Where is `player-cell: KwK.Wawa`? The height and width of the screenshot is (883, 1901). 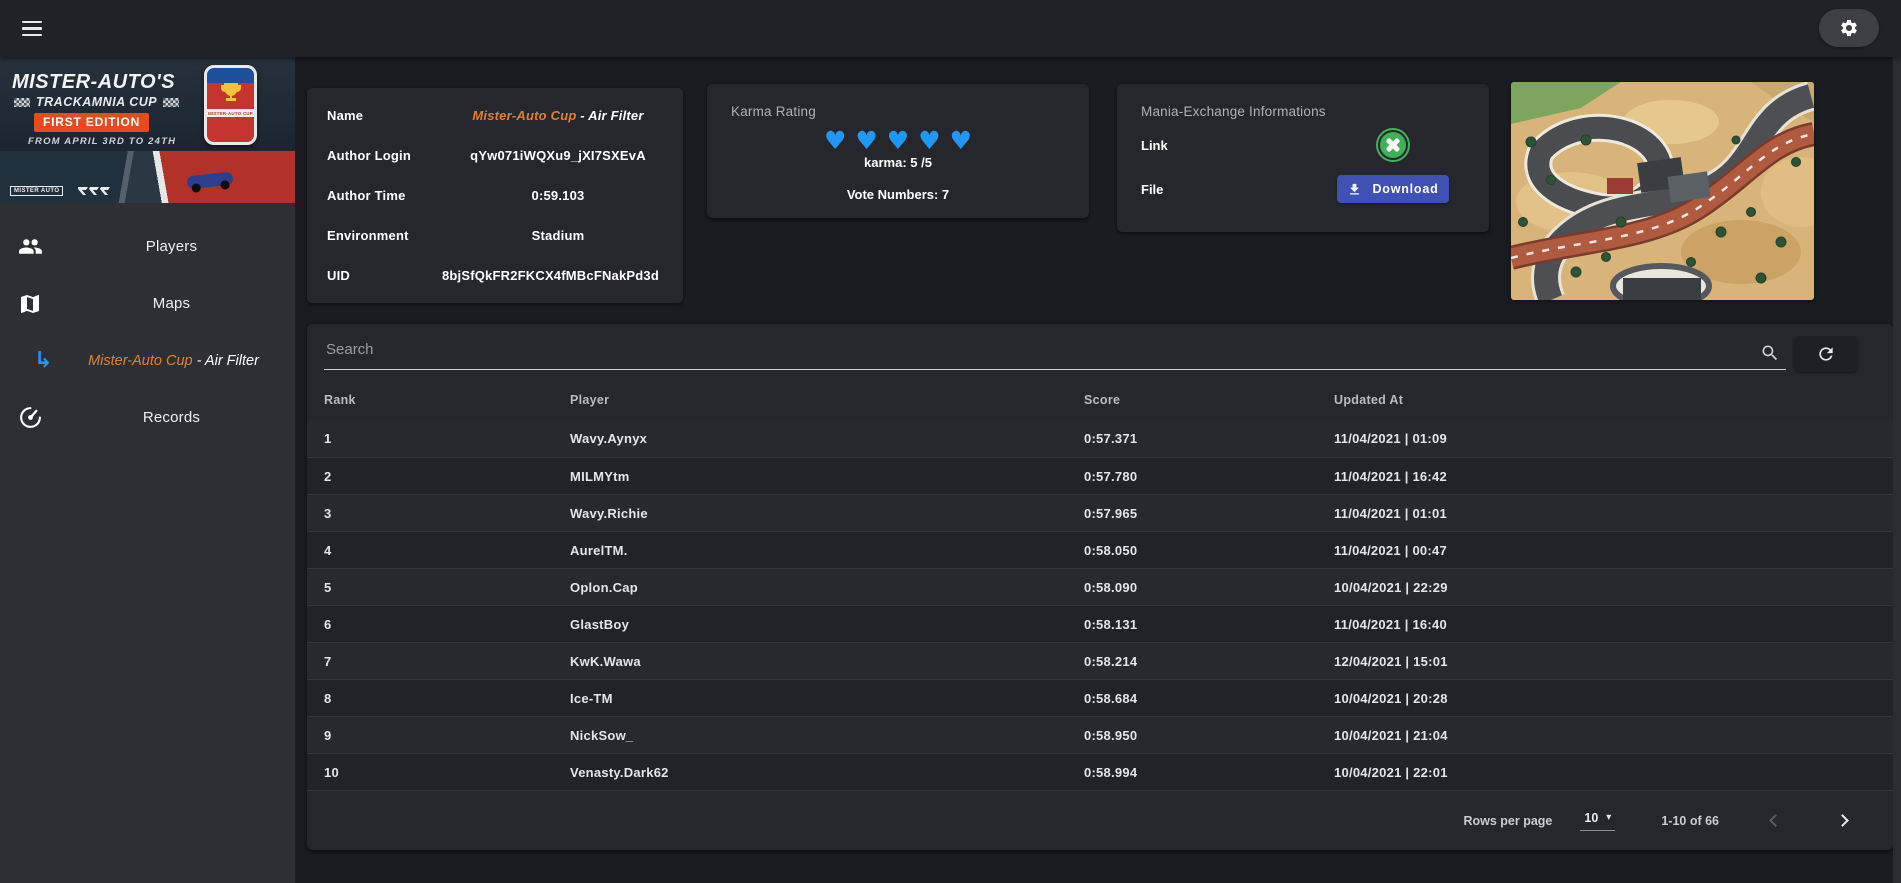
player-cell: KwK.Wawa is located at coordinates (605, 661).